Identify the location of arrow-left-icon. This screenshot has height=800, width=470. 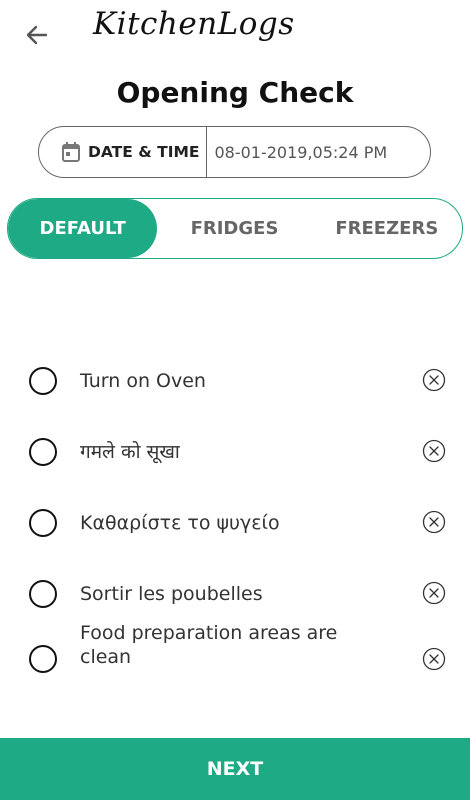
(37, 35).